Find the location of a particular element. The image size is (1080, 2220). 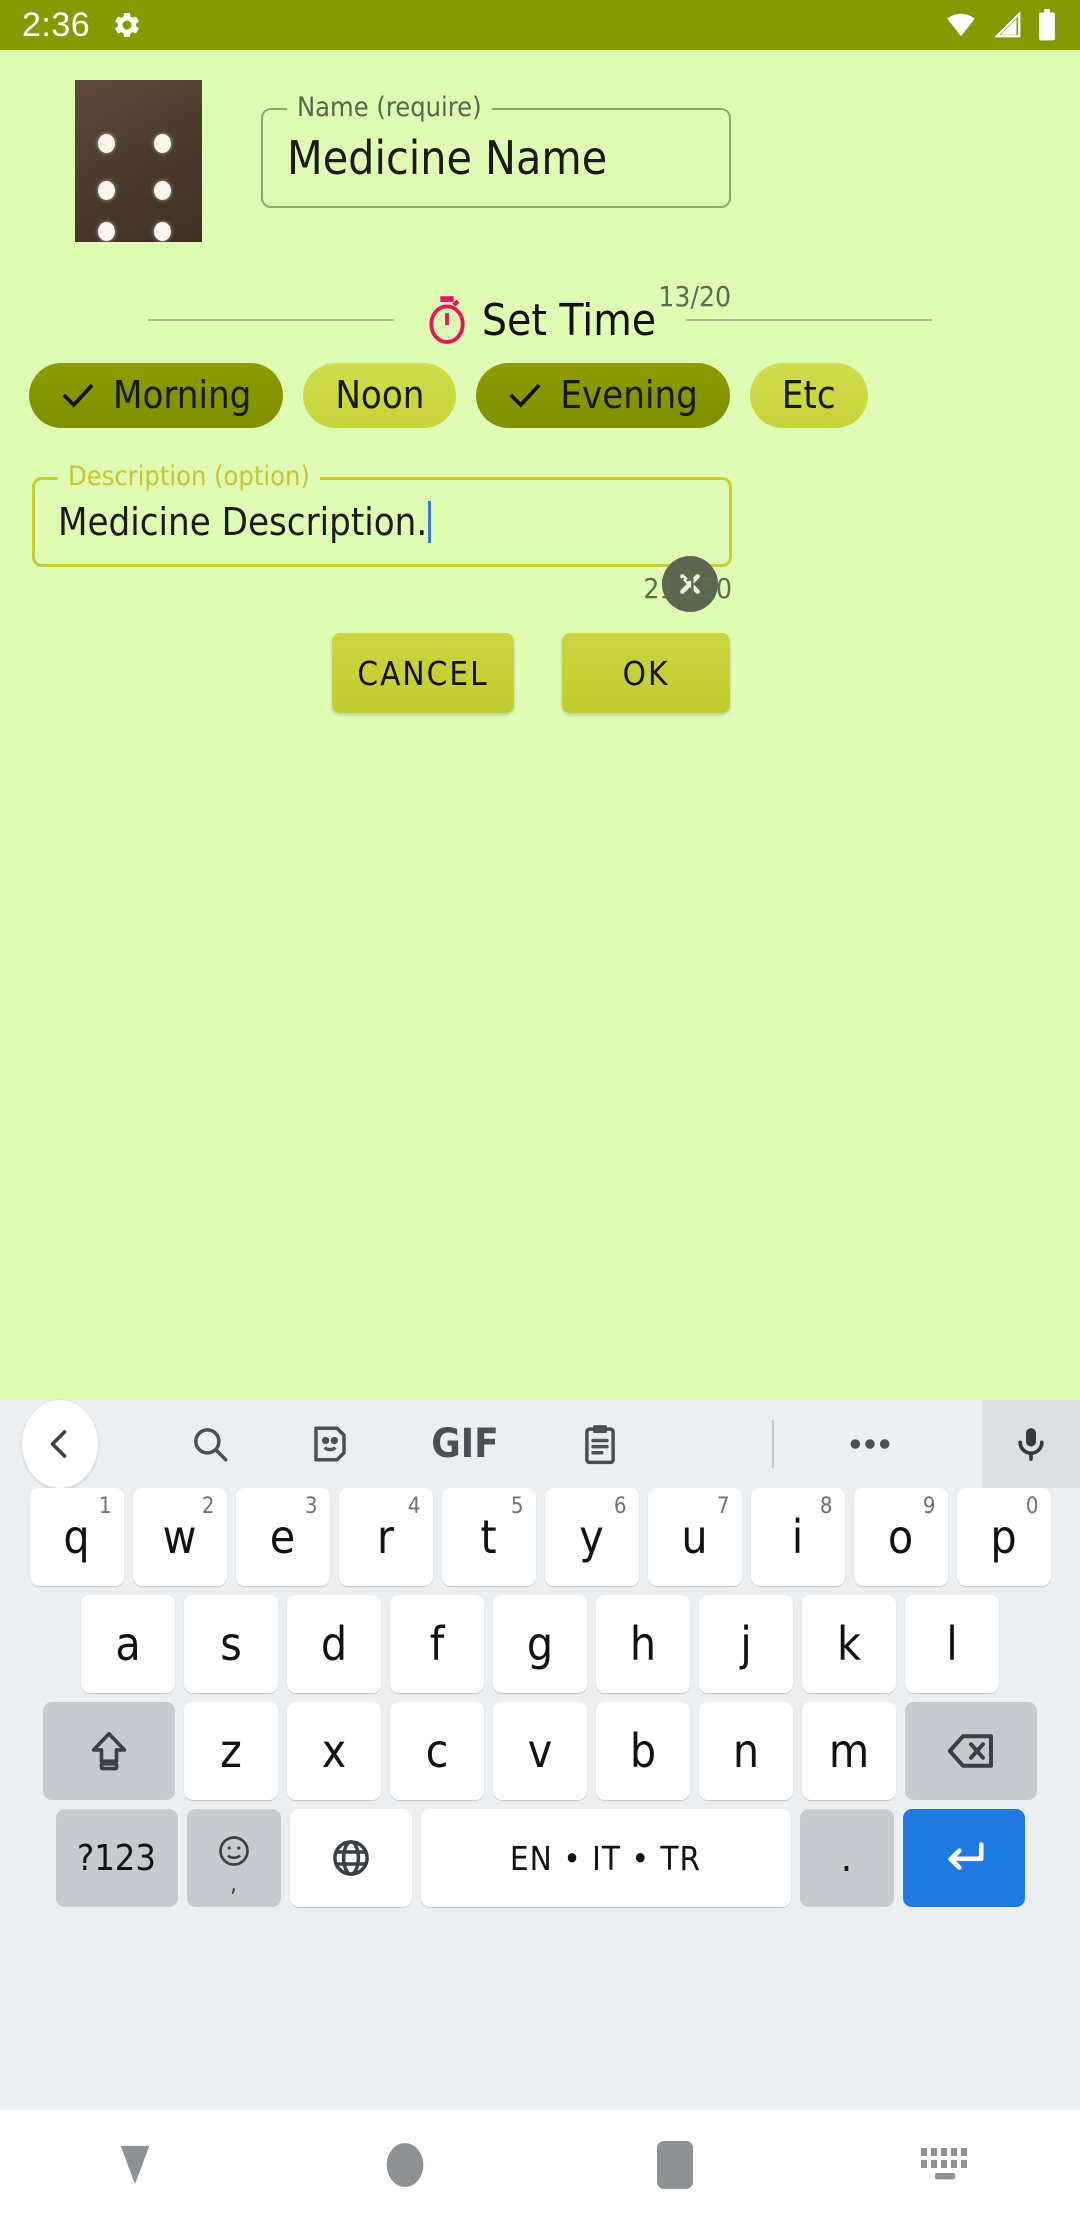

key-q: q1 is located at coordinates (76, 1537).